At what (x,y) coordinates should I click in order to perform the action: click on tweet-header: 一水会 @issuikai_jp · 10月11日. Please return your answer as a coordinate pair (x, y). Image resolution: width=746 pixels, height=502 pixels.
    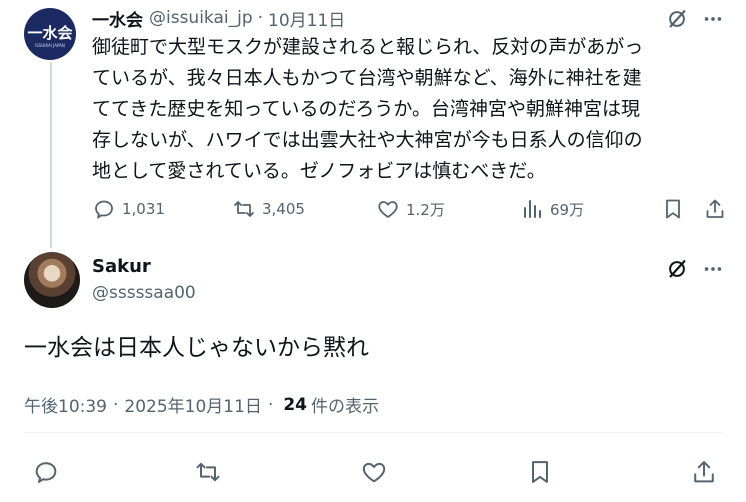
    Looking at the image, I should click on (218, 18).